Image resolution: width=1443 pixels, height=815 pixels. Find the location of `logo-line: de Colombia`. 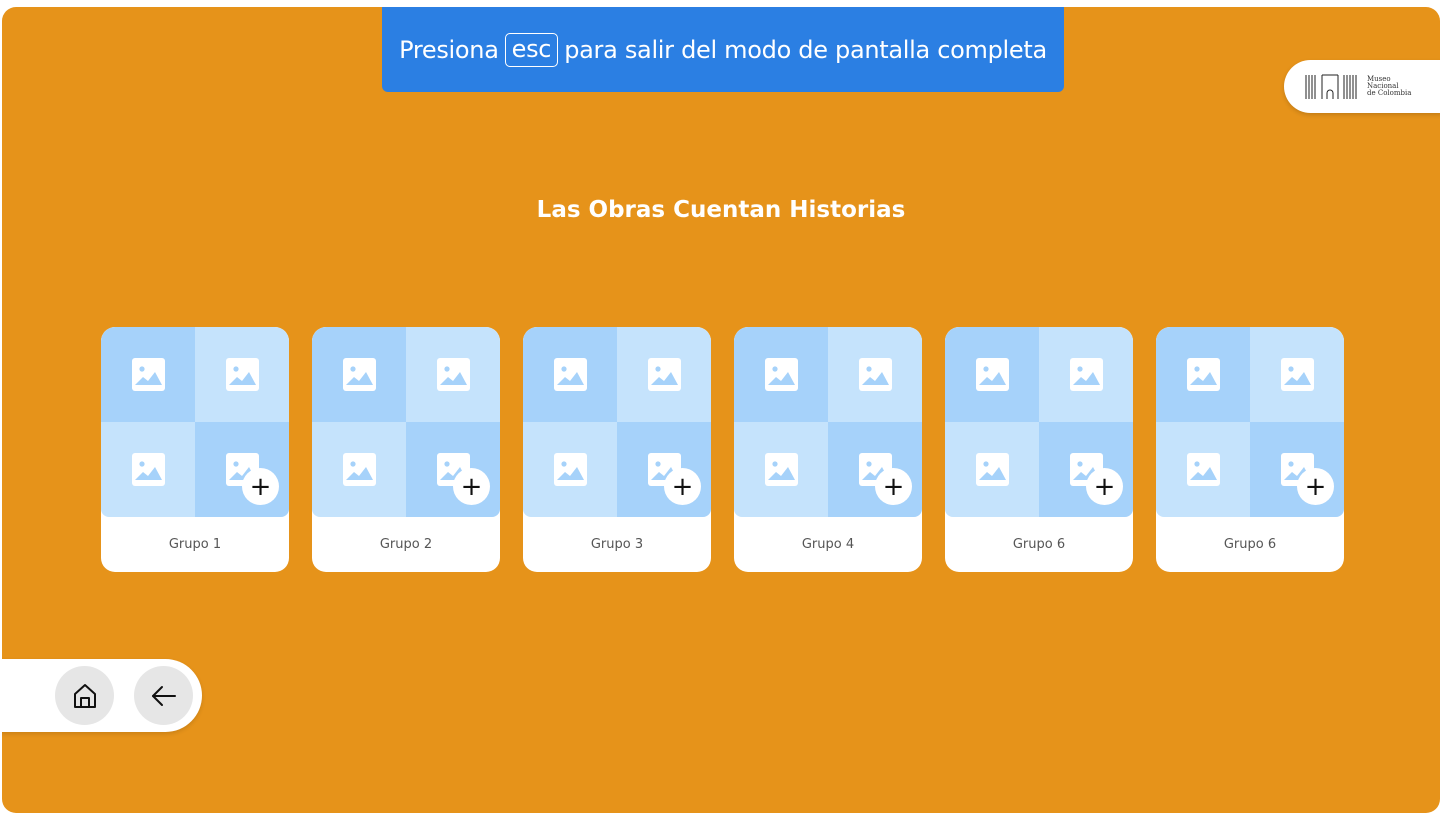

logo-line: de Colombia is located at coordinates (1389, 93).